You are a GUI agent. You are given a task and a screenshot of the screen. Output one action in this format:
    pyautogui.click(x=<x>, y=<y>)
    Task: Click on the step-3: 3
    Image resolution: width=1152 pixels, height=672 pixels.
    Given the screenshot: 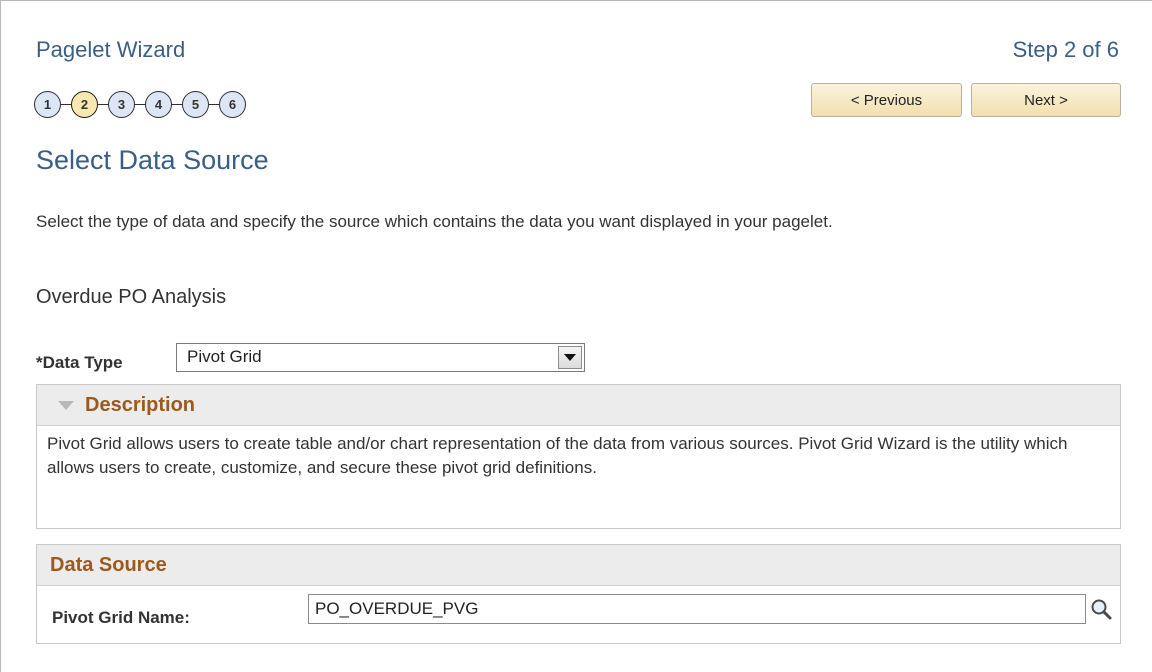 What is the action you would take?
    pyautogui.click(x=121, y=104)
    